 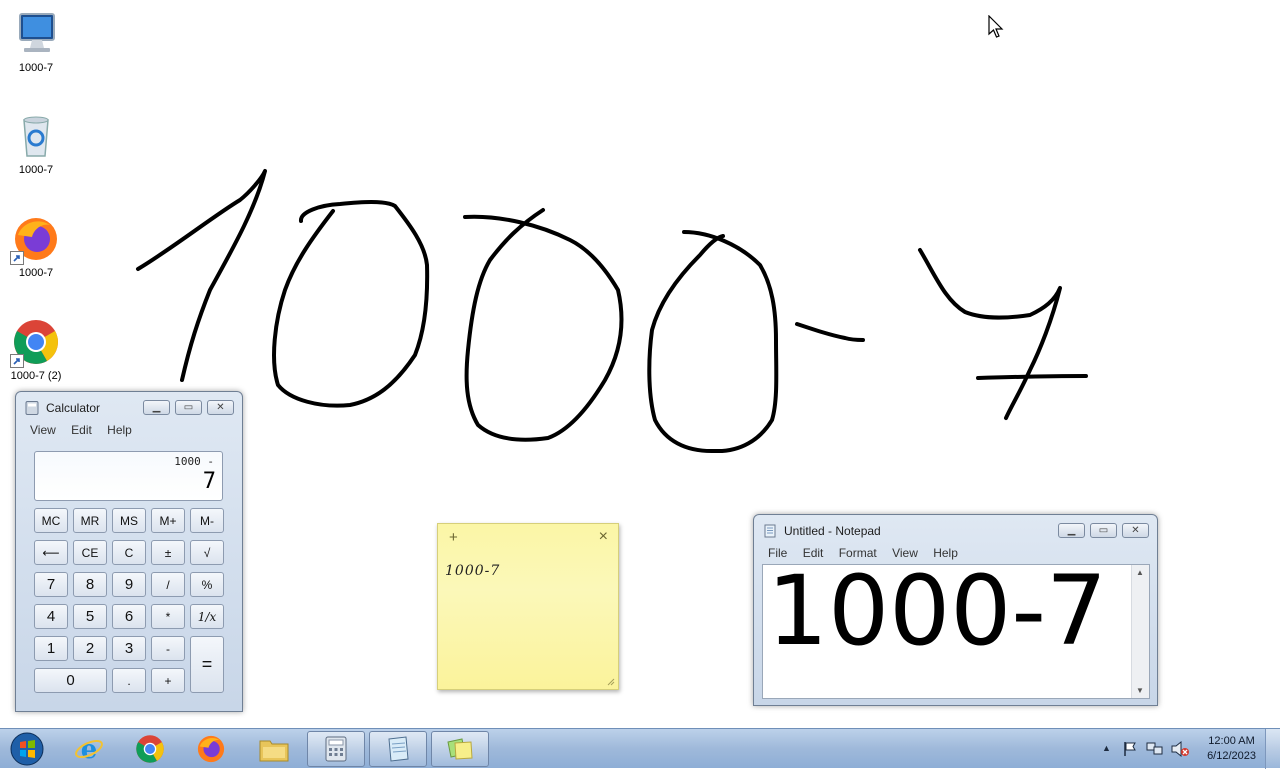 What do you see at coordinates (90, 552) in the screenshot?
I see `clear-entry-button: CE` at bounding box center [90, 552].